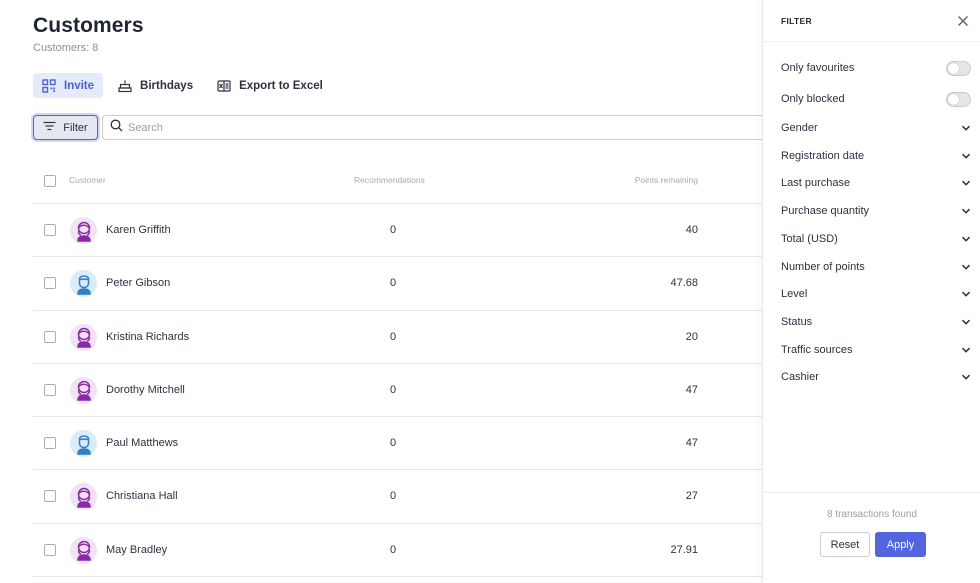 The image size is (980, 583). I want to click on results-count: 8 transactions found, so click(872, 514).